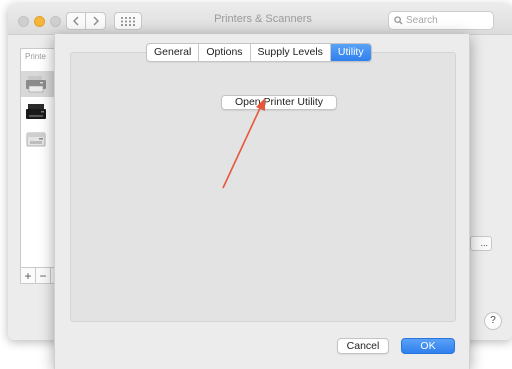  I want to click on forward-button, so click(96, 21).